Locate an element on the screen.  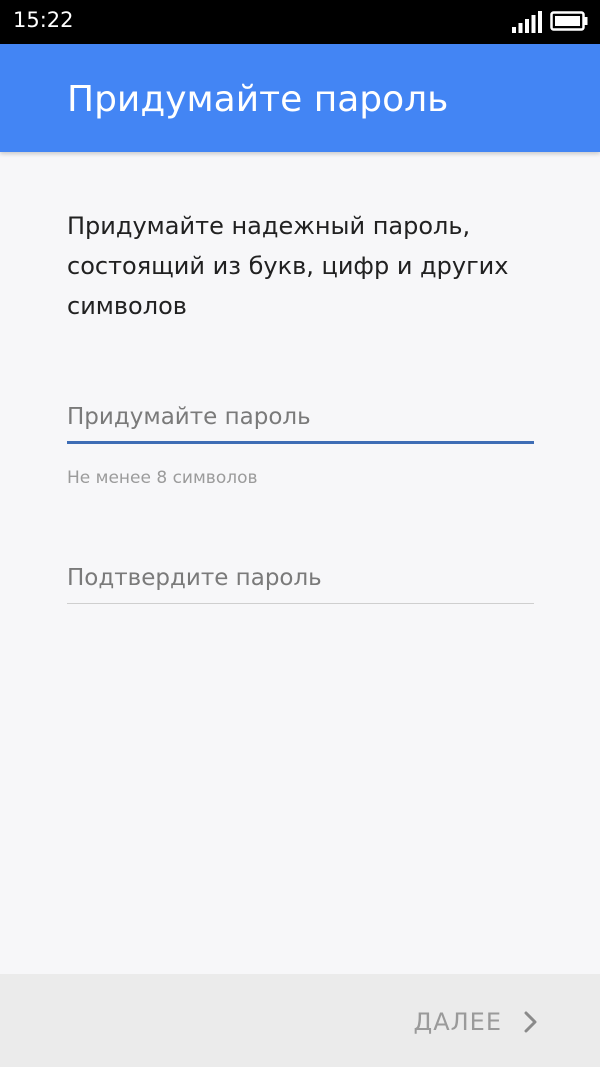
confirm-underline is located at coordinates (300, 603).